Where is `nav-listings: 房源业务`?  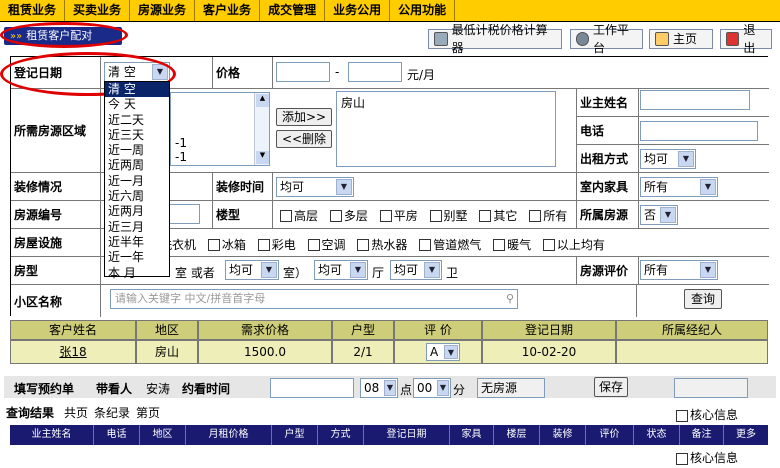
nav-listings: 房源业务 is located at coordinates (163, 10).